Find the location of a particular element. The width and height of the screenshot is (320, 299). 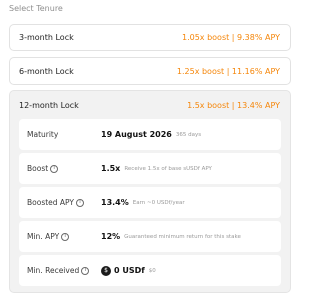

detail-value: 13.4% is located at coordinates (115, 202).